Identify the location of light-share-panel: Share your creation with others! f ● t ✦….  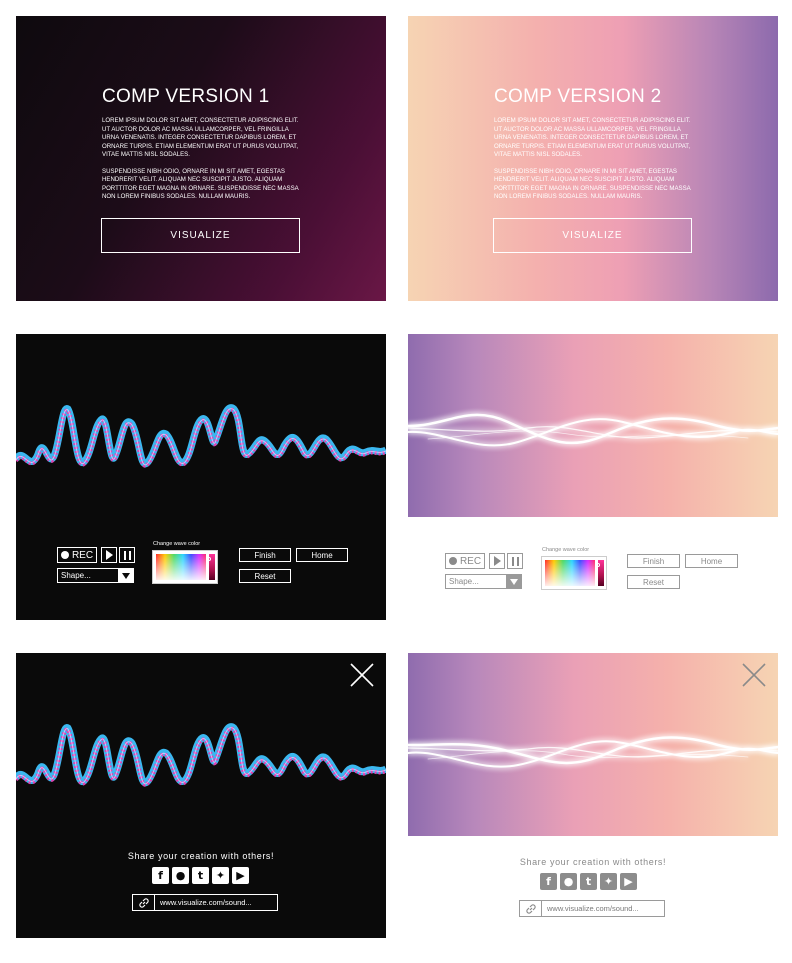
(593, 795).